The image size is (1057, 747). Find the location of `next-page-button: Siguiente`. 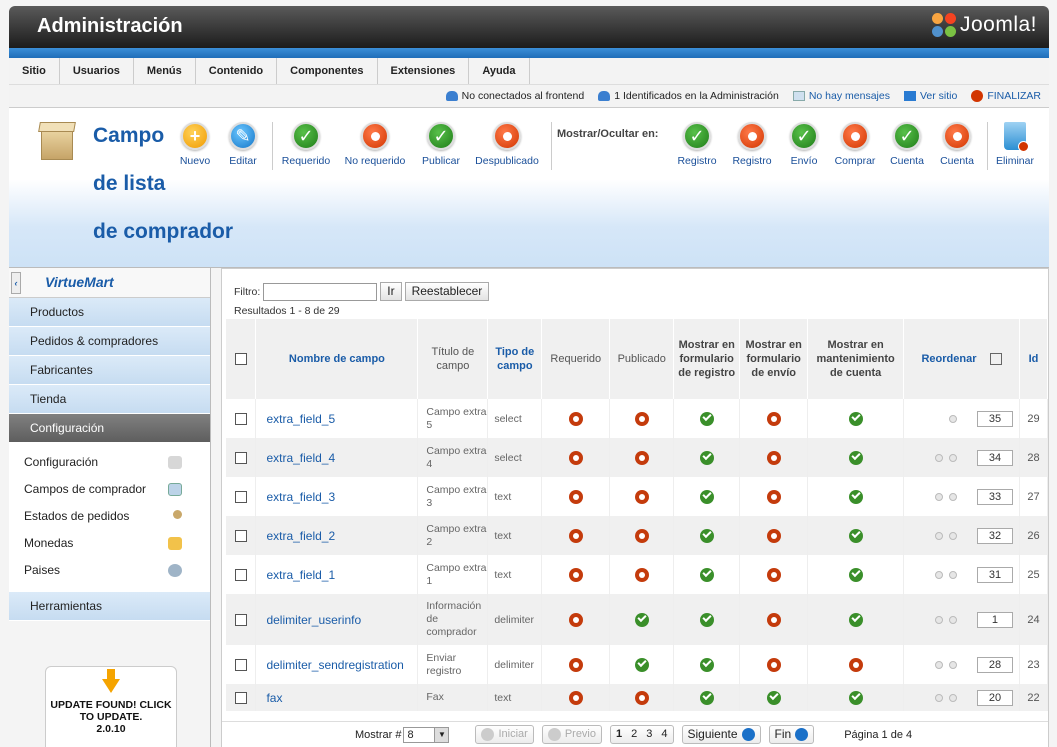

next-page-button: Siguiente is located at coordinates (721, 734).